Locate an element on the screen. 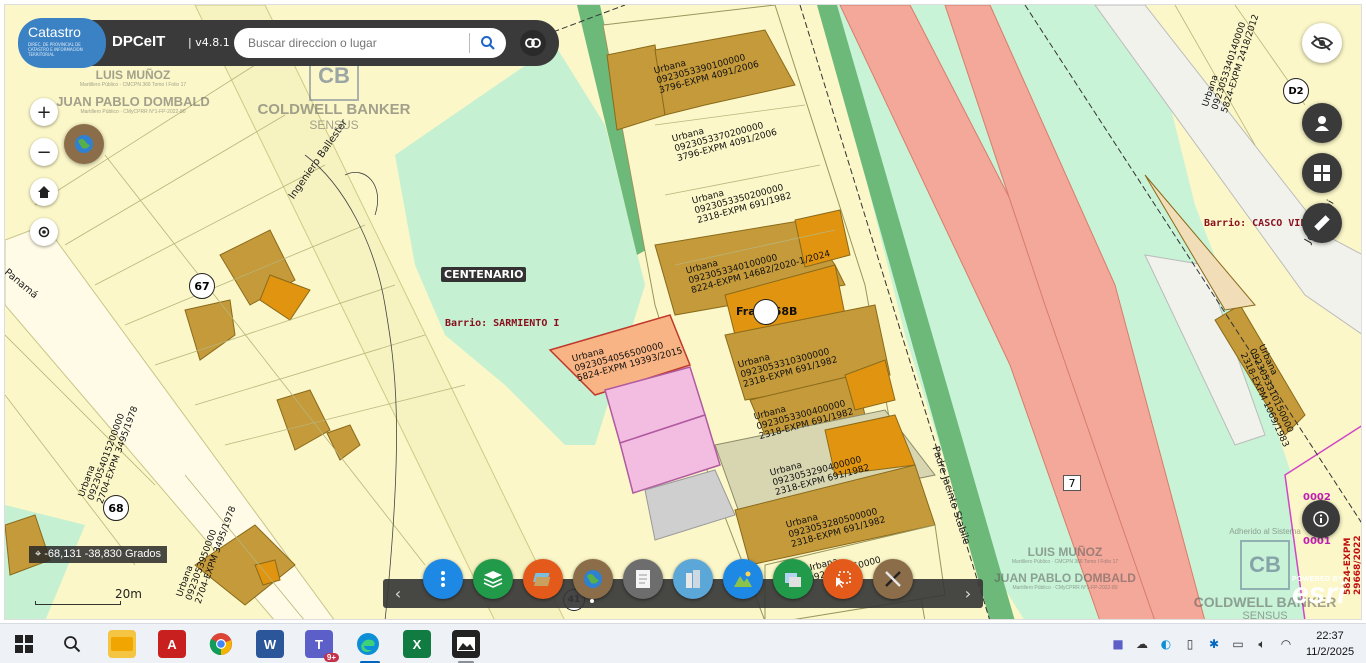 This screenshot has width=1366, height=663. coordinates-readout: ⌖ -68,131 -38,830 Grados is located at coordinates (98, 554).